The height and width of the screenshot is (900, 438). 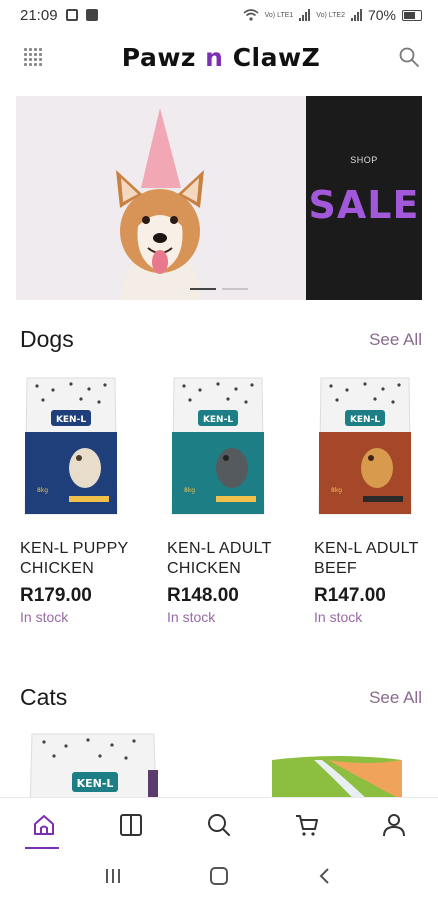 I want to click on notification-icon, so click(x=71, y=15).